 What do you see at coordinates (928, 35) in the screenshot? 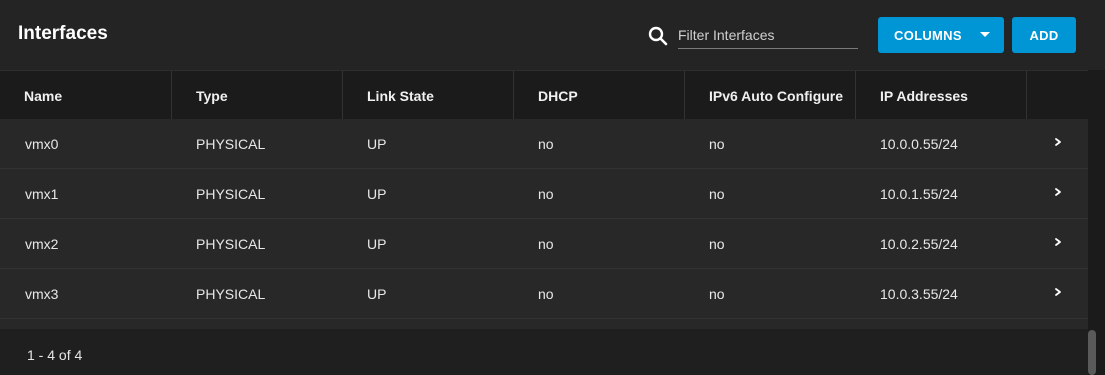
I see `columns-button-label: COLUMNS` at bounding box center [928, 35].